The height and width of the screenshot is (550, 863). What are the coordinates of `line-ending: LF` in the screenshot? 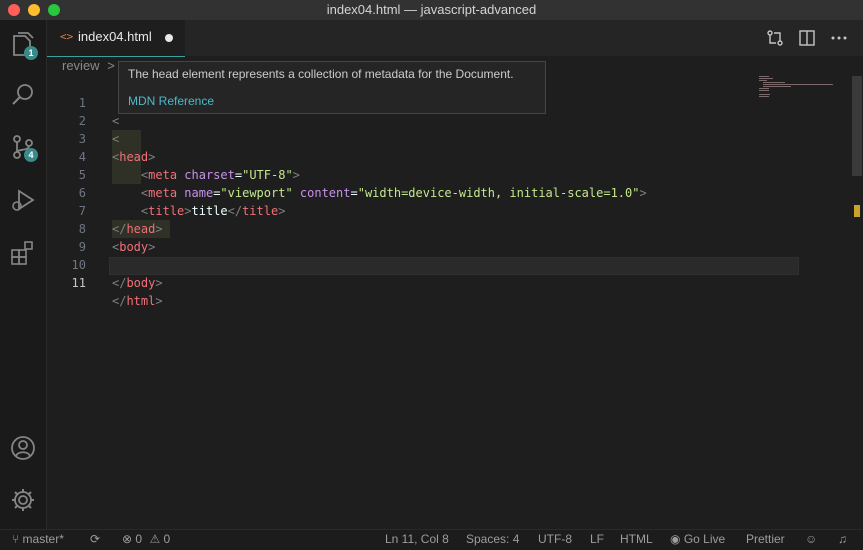 It's located at (597, 539).